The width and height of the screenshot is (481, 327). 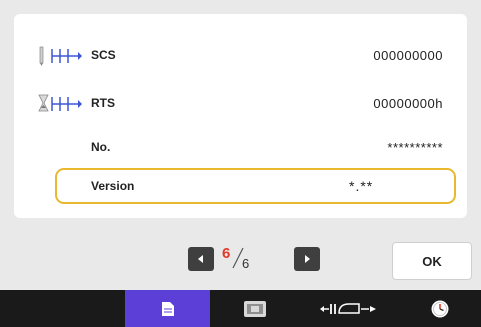 I want to click on version-value: *.**, so click(x=361, y=186).